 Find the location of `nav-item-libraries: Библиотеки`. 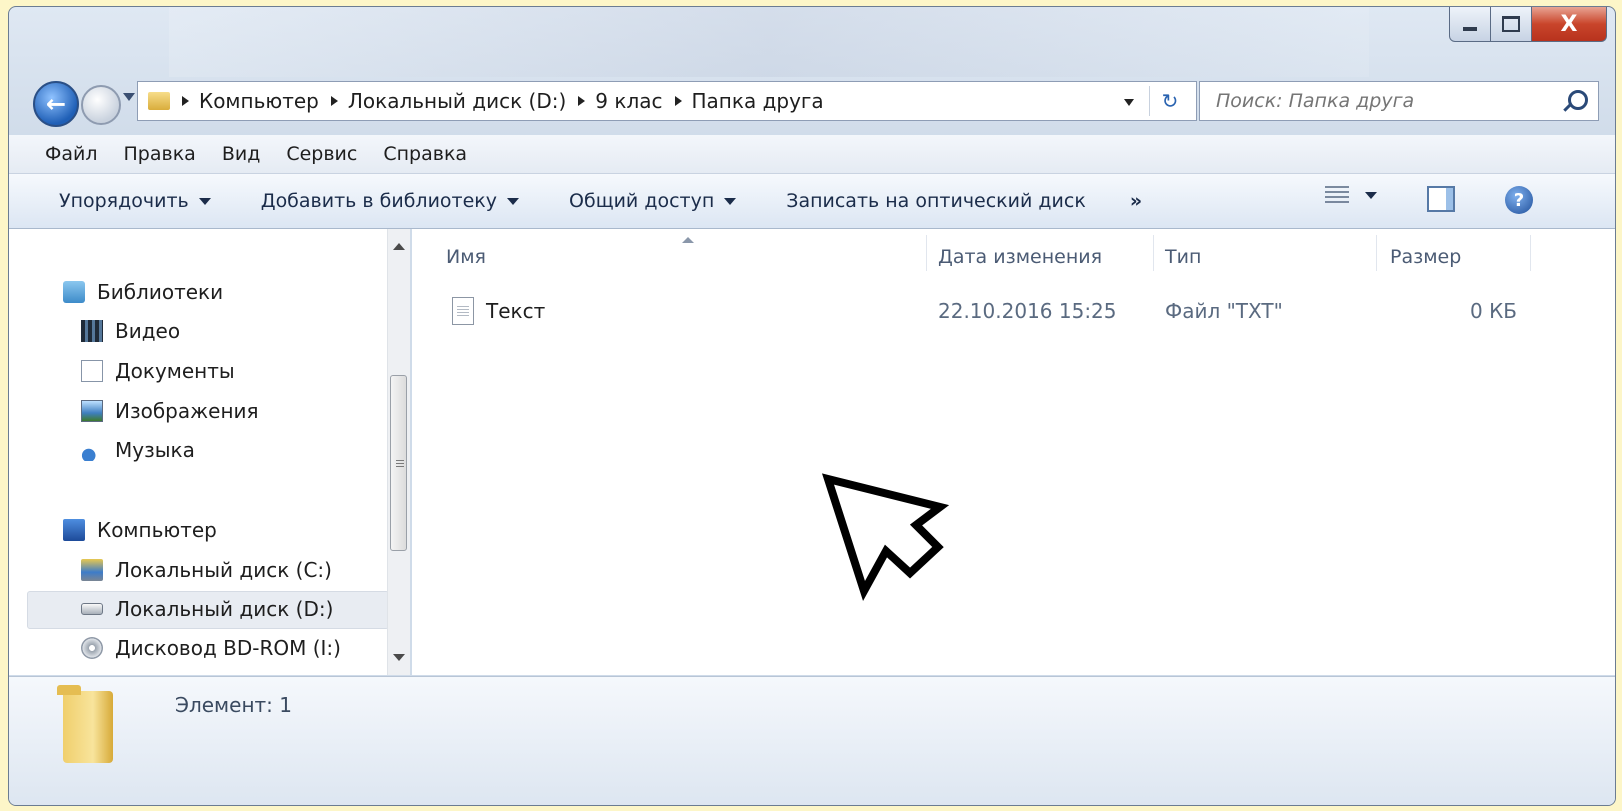

nav-item-libraries: Библиотеки is located at coordinates (143, 292).